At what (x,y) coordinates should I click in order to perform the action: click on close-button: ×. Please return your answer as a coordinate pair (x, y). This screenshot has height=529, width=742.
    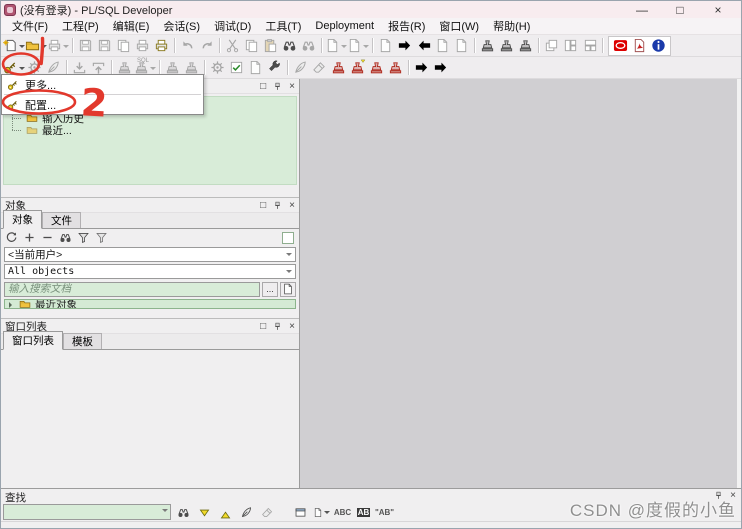
    Looking at the image, I should click on (718, 9).